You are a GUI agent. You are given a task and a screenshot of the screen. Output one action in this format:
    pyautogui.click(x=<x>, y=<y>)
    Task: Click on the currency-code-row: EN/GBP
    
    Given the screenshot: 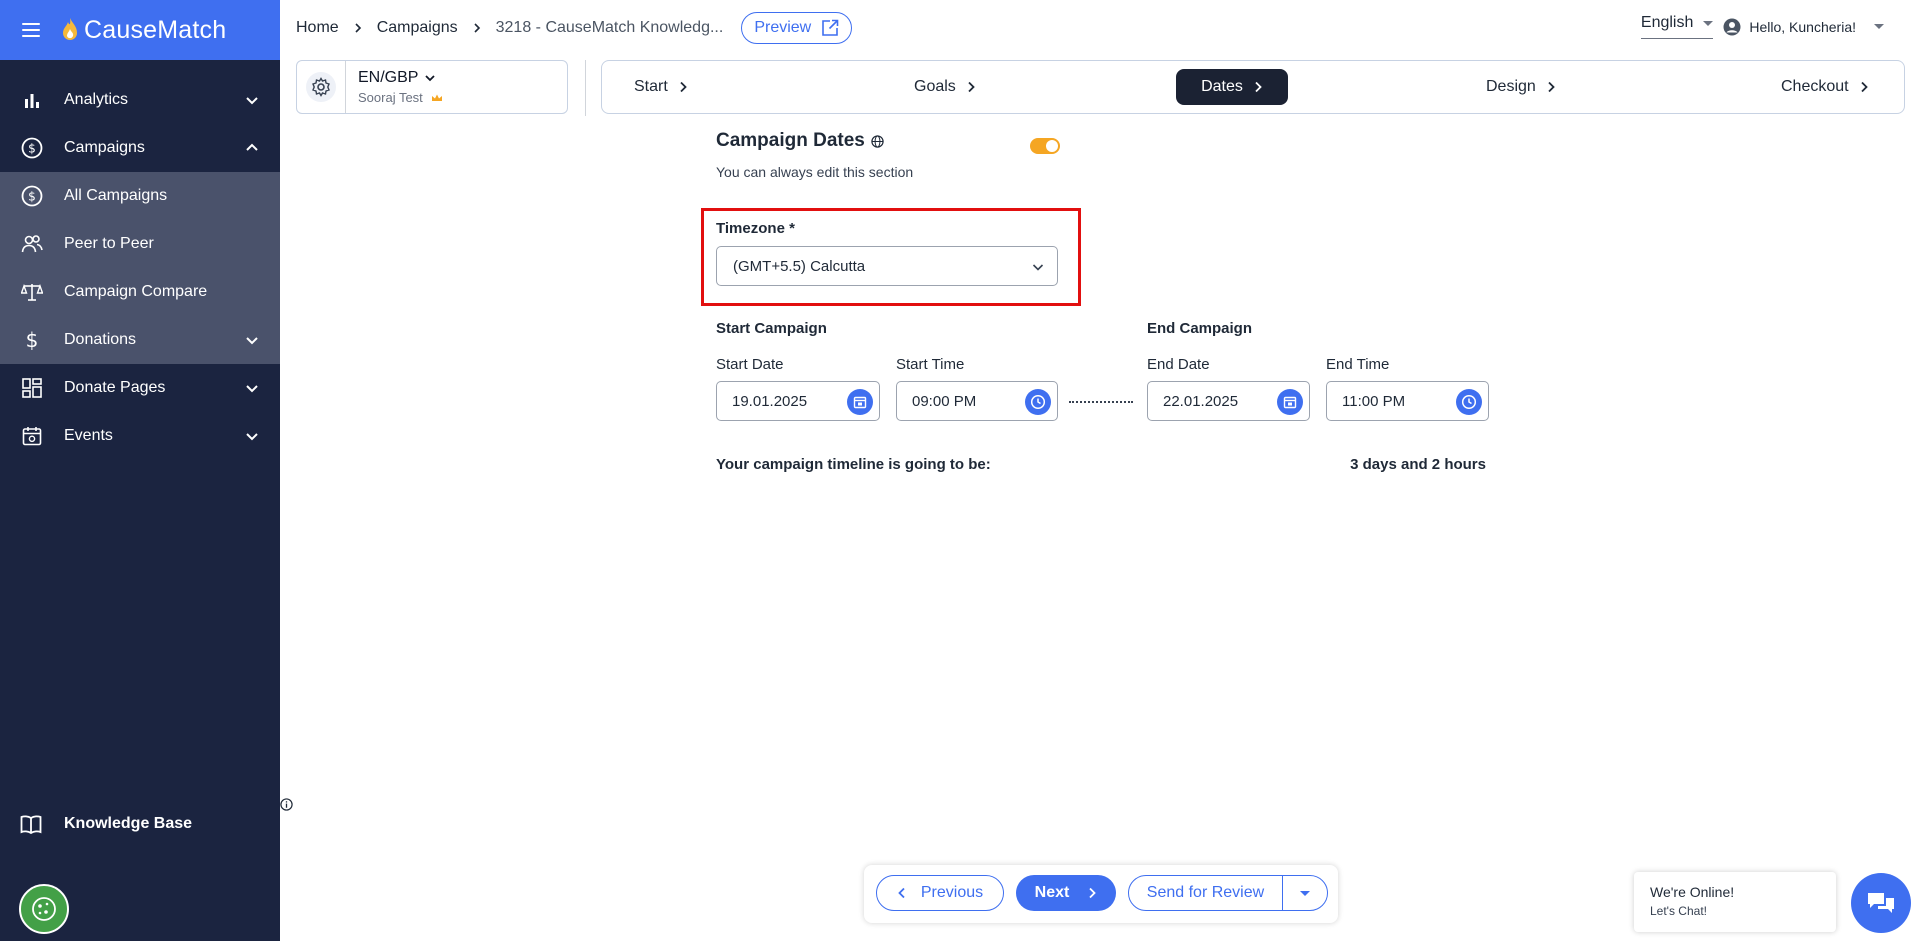 What is the action you would take?
    pyautogui.click(x=400, y=78)
    